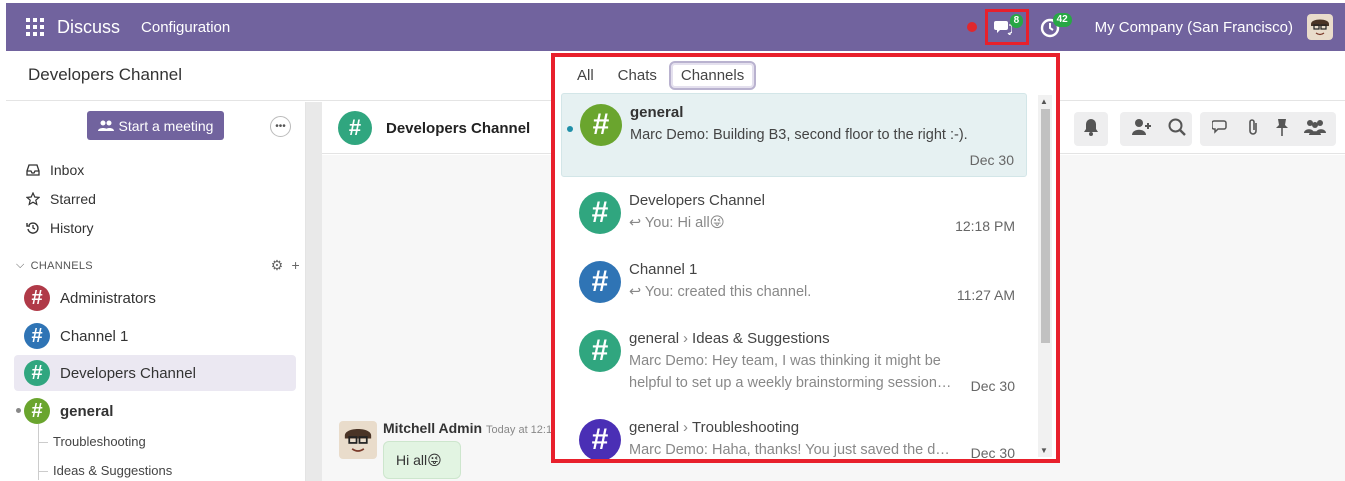 This screenshot has height=481, width=1345. Describe the element at coordinates (277, 265) in the screenshot. I see `gear-icon: ⚙` at that location.